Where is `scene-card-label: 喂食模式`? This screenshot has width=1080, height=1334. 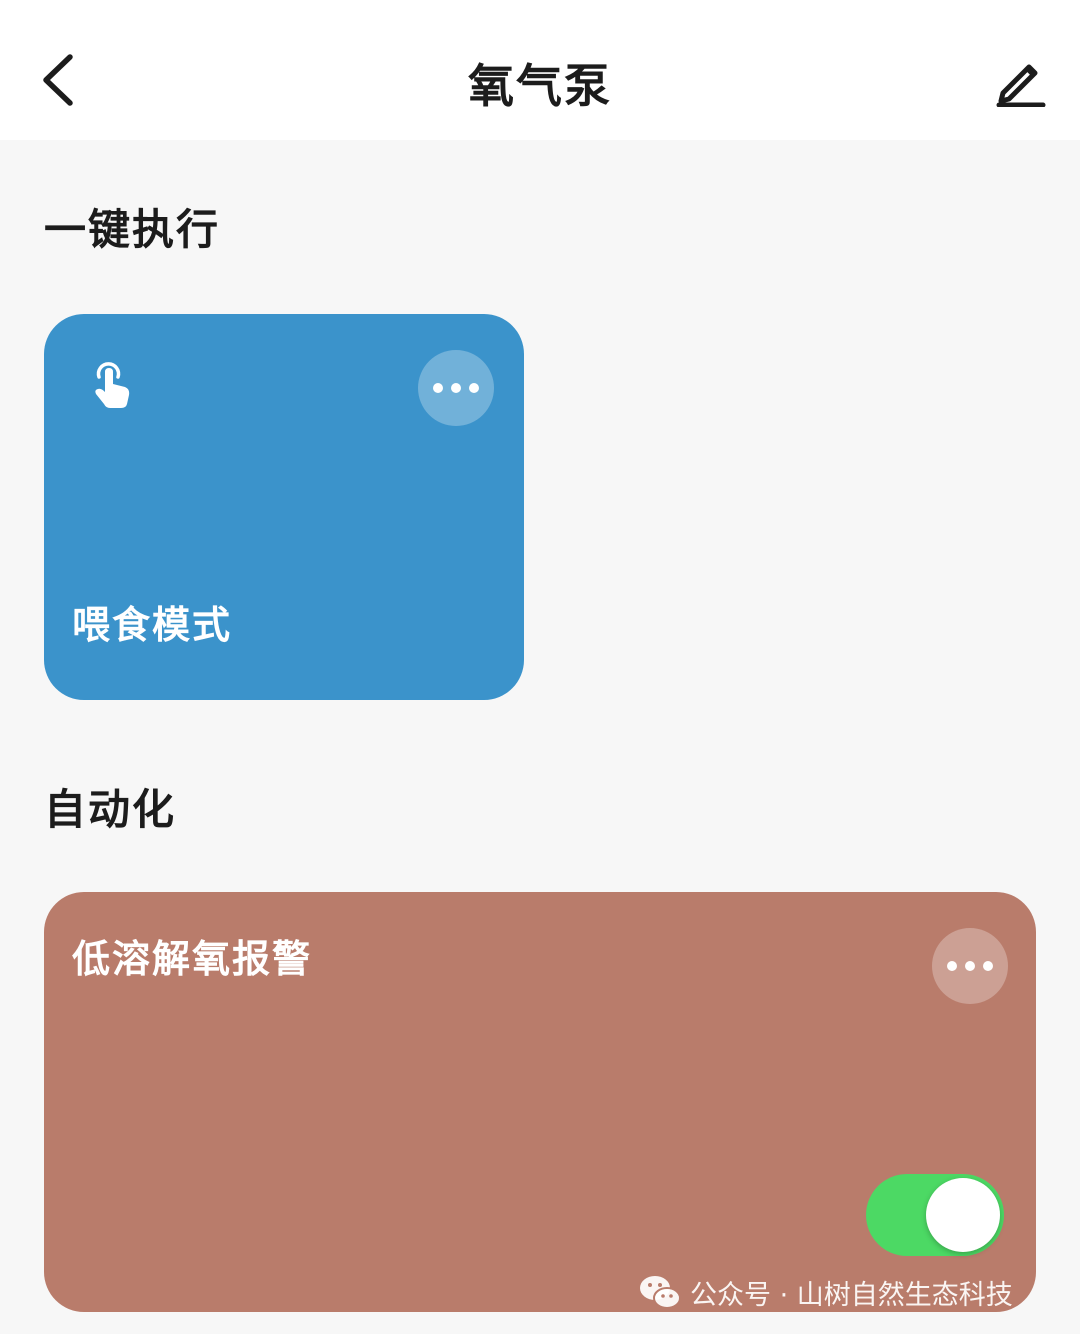
scene-card-label: 喂食模式 is located at coordinates (152, 625).